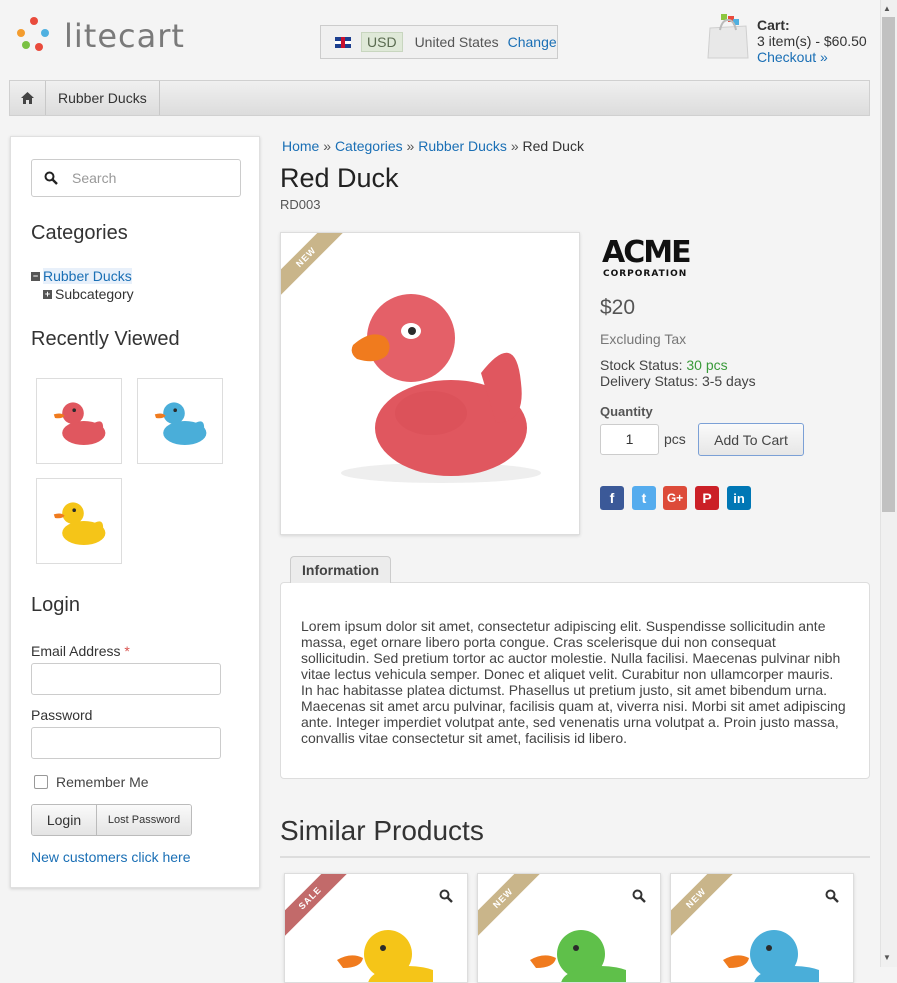 The height and width of the screenshot is (983, 897). What do you see at coordinates (643, 339) in the screenshot?
I see `tax-note: Excluding Tax` at bounding box center [643, 339].